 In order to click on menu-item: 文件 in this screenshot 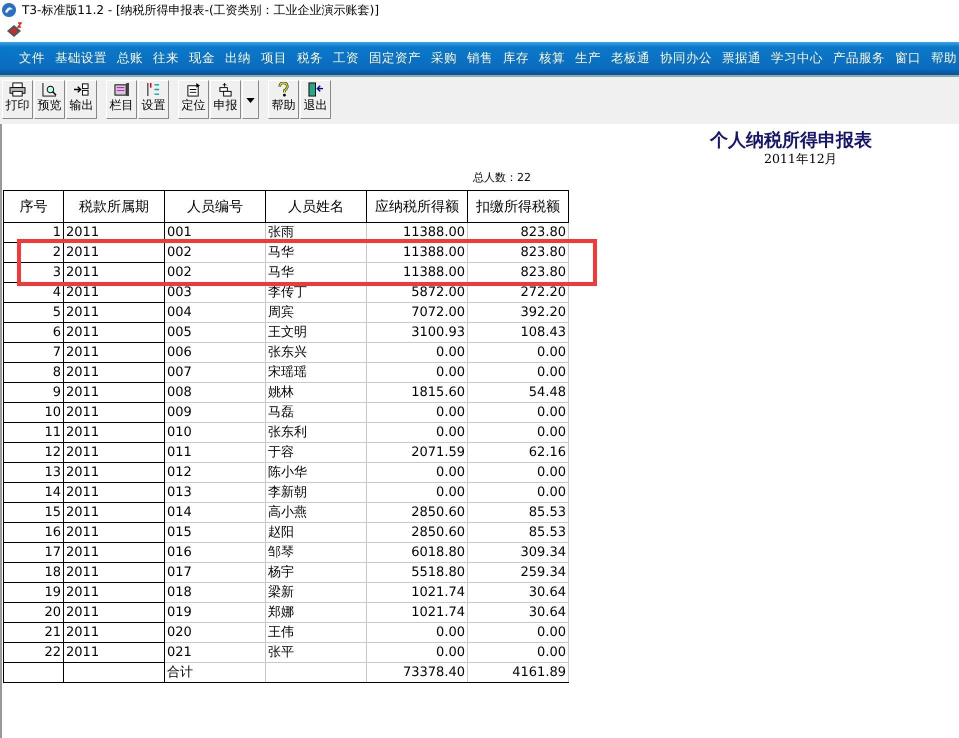, I will do `click(32, 58)`.